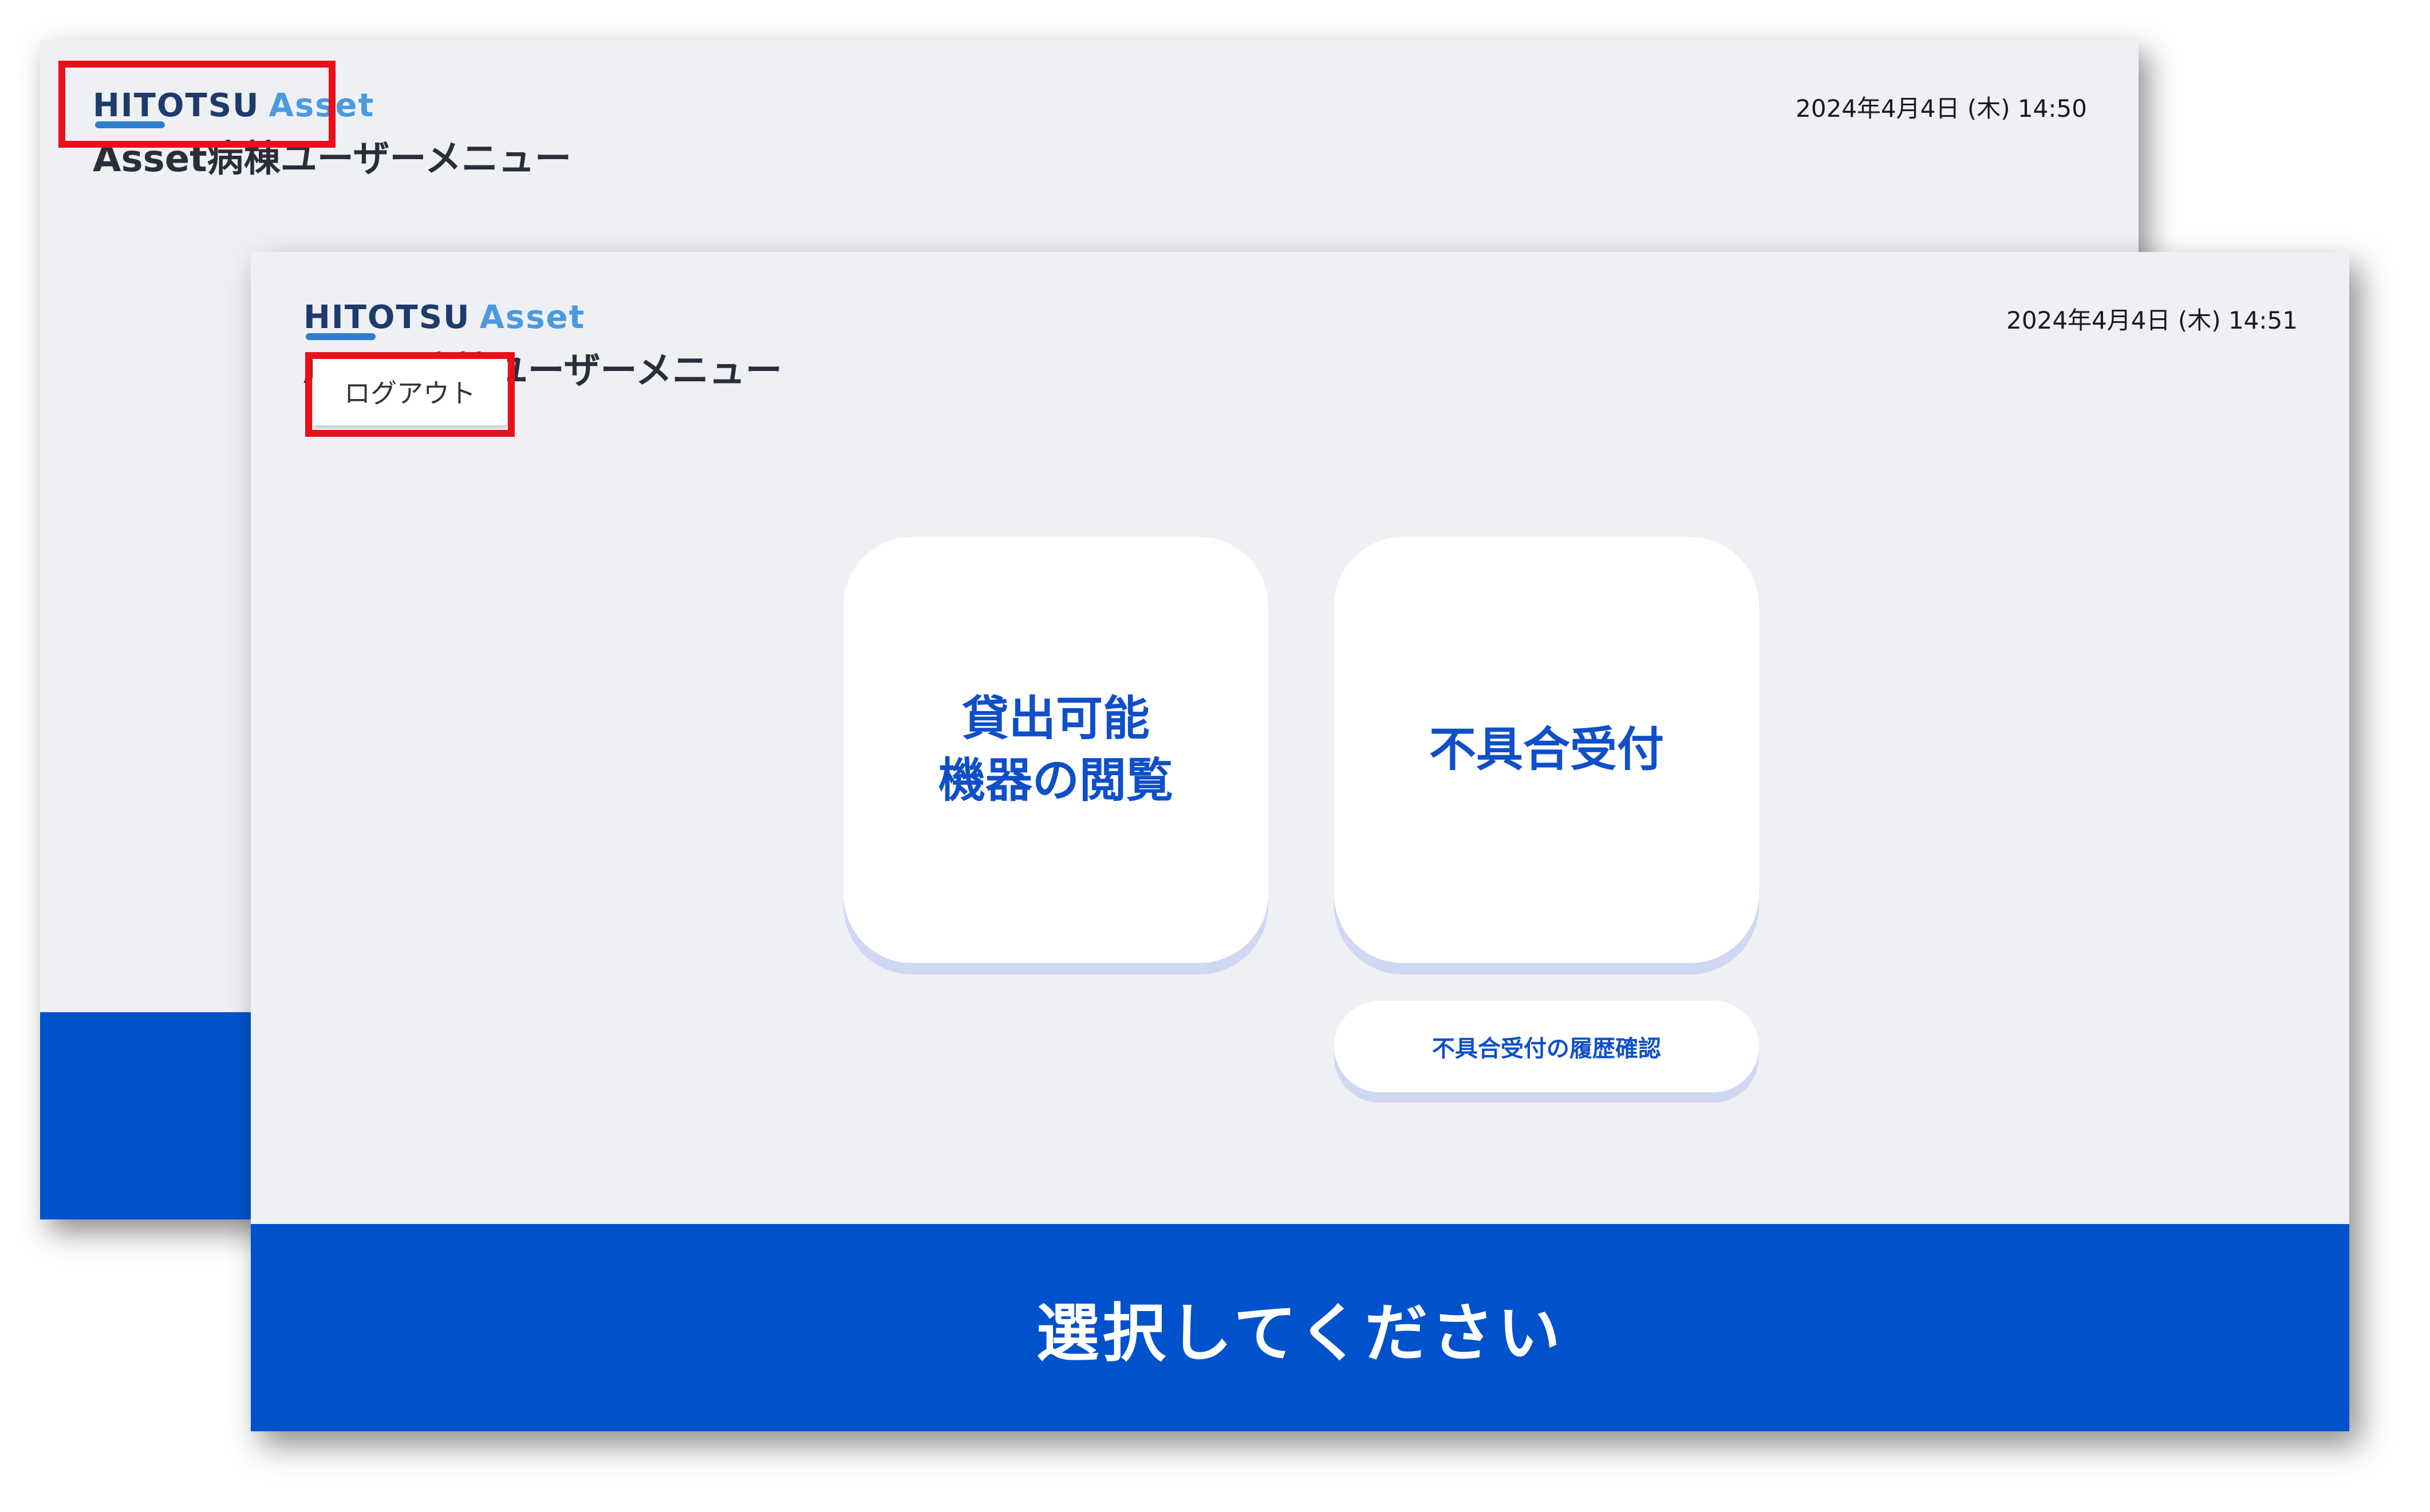 The width and height of the screenshot is (2430, 1512). I want to click on defect-report-label: 不具合受付, so click(1546, 750).